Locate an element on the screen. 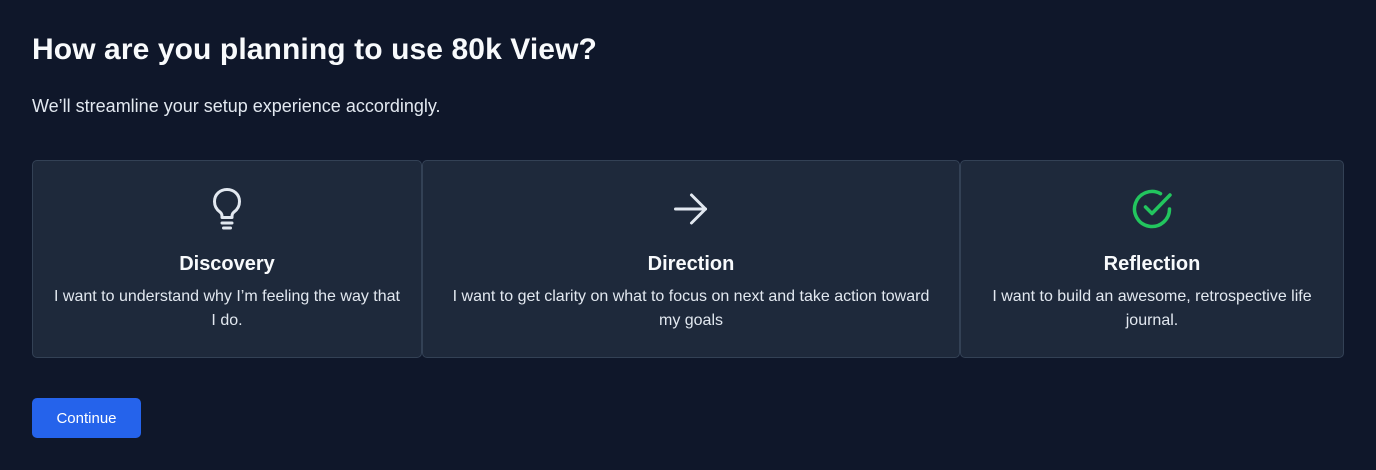  lightbulb-icon is located at coordinates (227, 209).